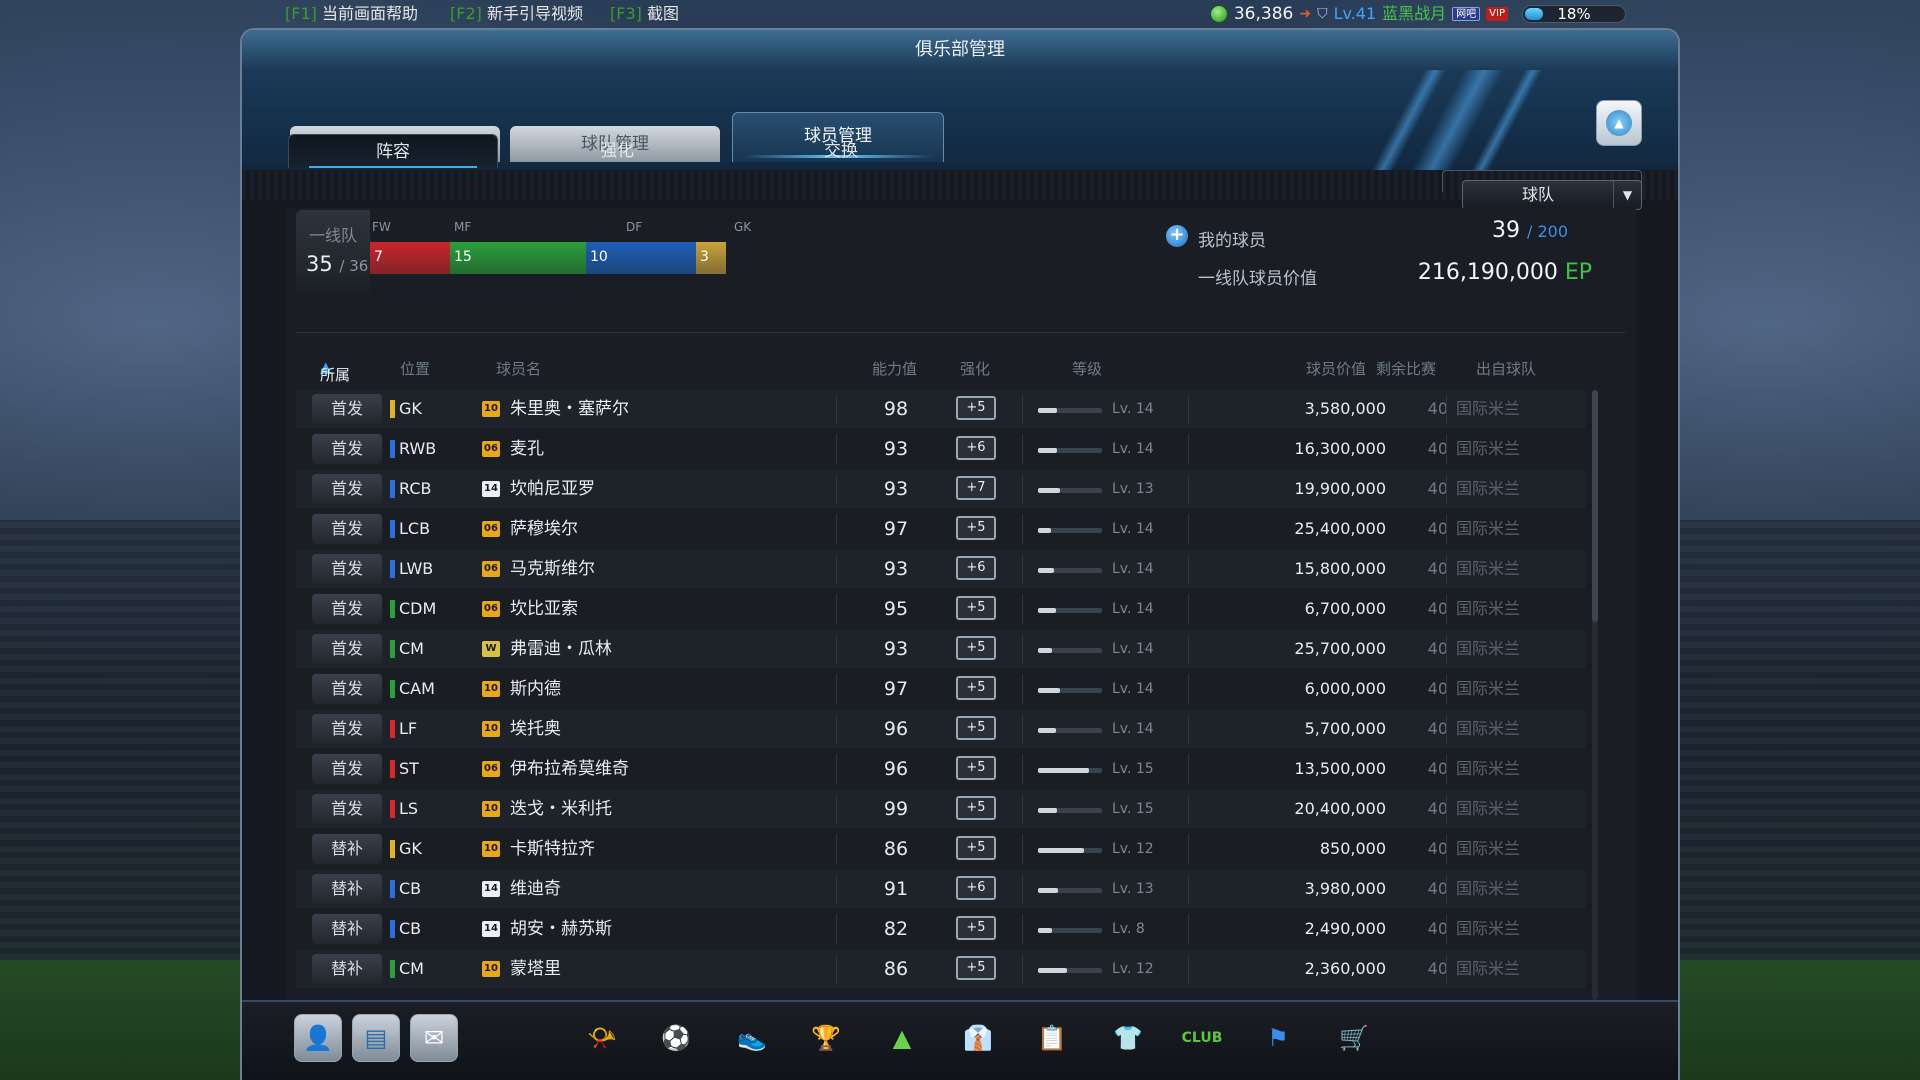 This screenshot has width=1920, height=1080. What do you see at coordinates (752, 1038) in the screenshot?
I see `training-button: 👟` at bounding box center [752, 1038].